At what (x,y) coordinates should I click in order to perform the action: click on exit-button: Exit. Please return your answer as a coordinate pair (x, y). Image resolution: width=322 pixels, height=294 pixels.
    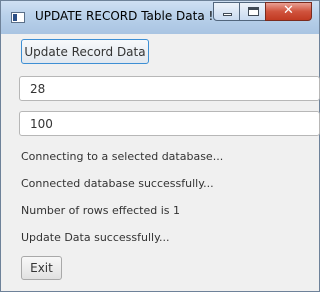
    Looking at the image, I should click on (41, 268).